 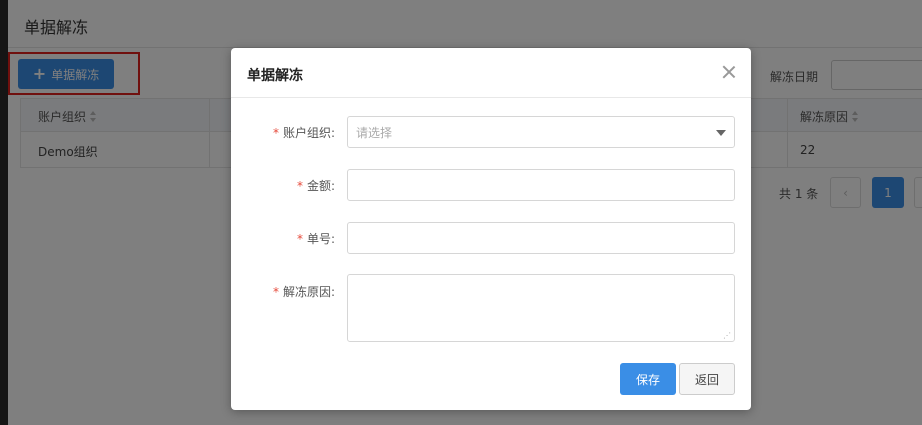 What do you see at coordinates (727, 336) in the screenshot?
I see `resize-grip-icon: ⋰` at bounding box center [727, 336].